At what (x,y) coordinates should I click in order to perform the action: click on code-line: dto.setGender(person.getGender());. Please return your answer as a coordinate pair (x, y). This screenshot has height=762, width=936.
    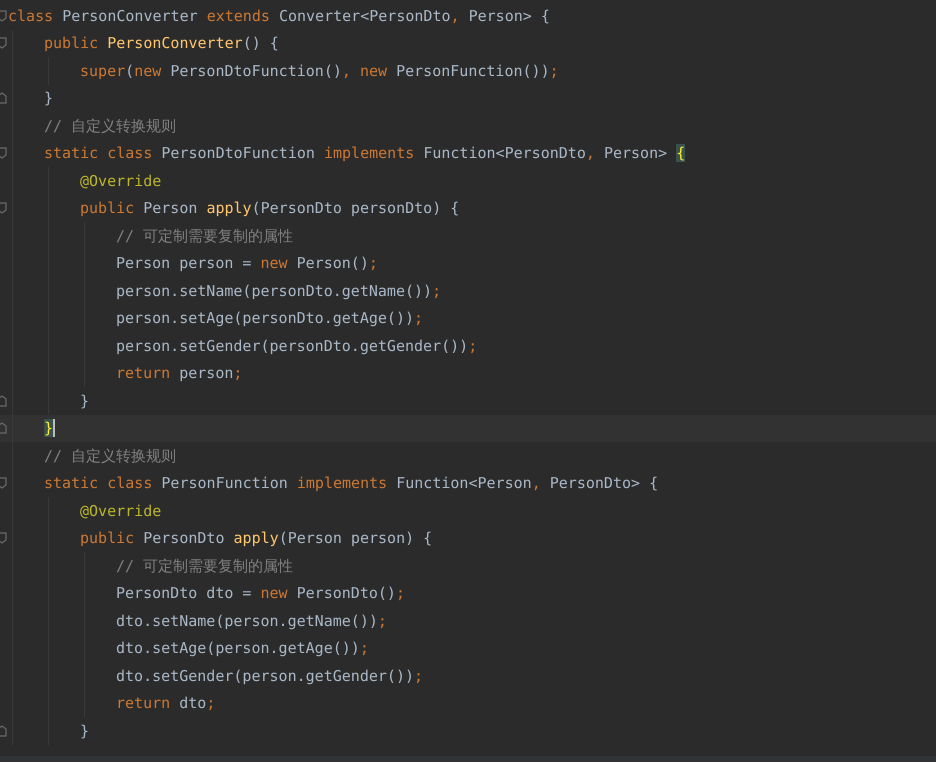
    Looking at the image, I should click on (468, 676).